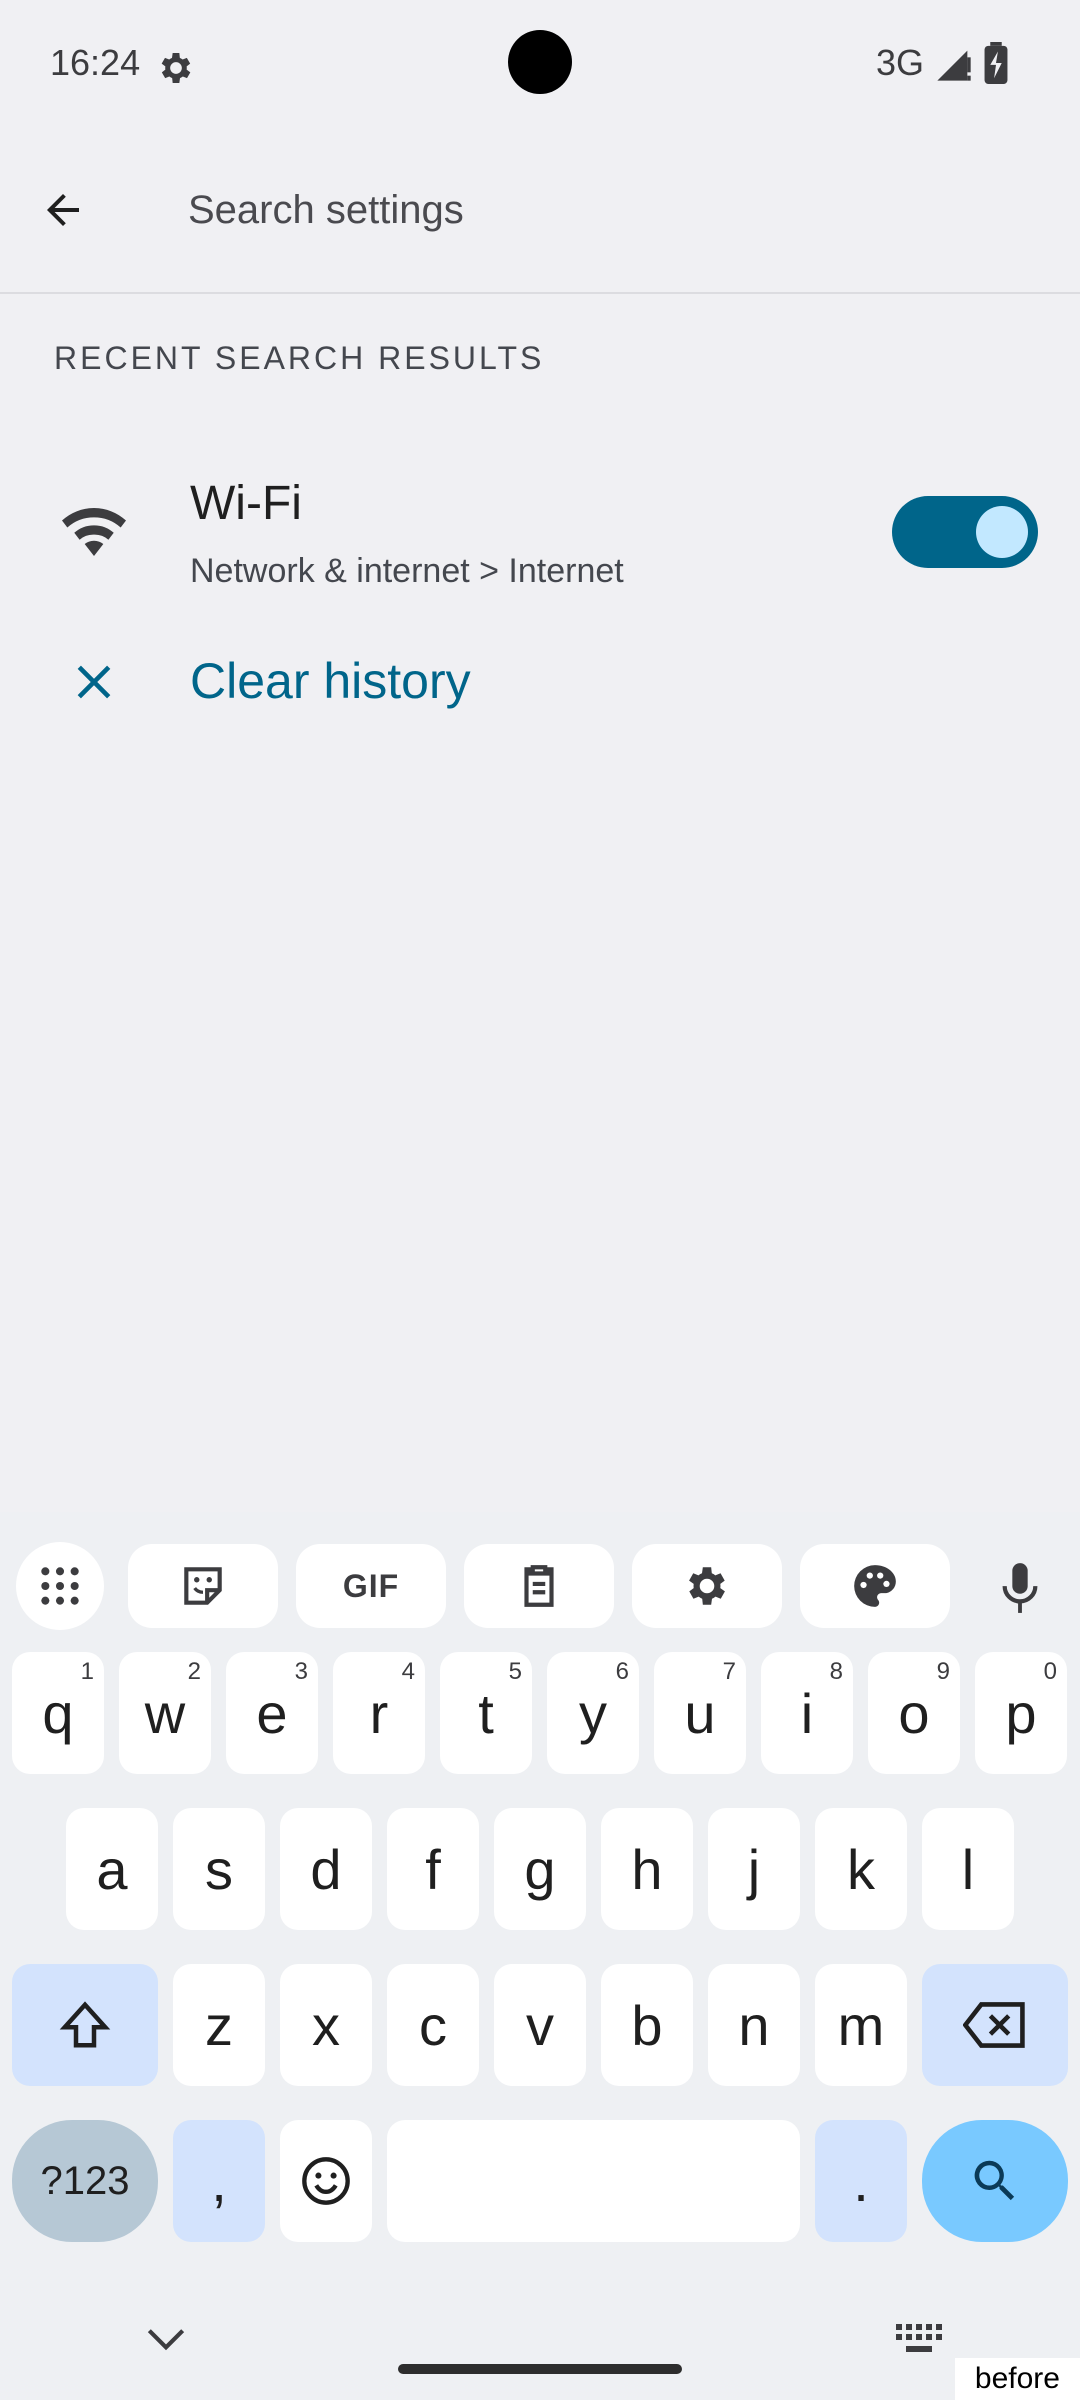 The image size is (1080, 2400). Describe the element at coordinates (593, 1713) in the screenshot. I see `key-y: y6` at that location.